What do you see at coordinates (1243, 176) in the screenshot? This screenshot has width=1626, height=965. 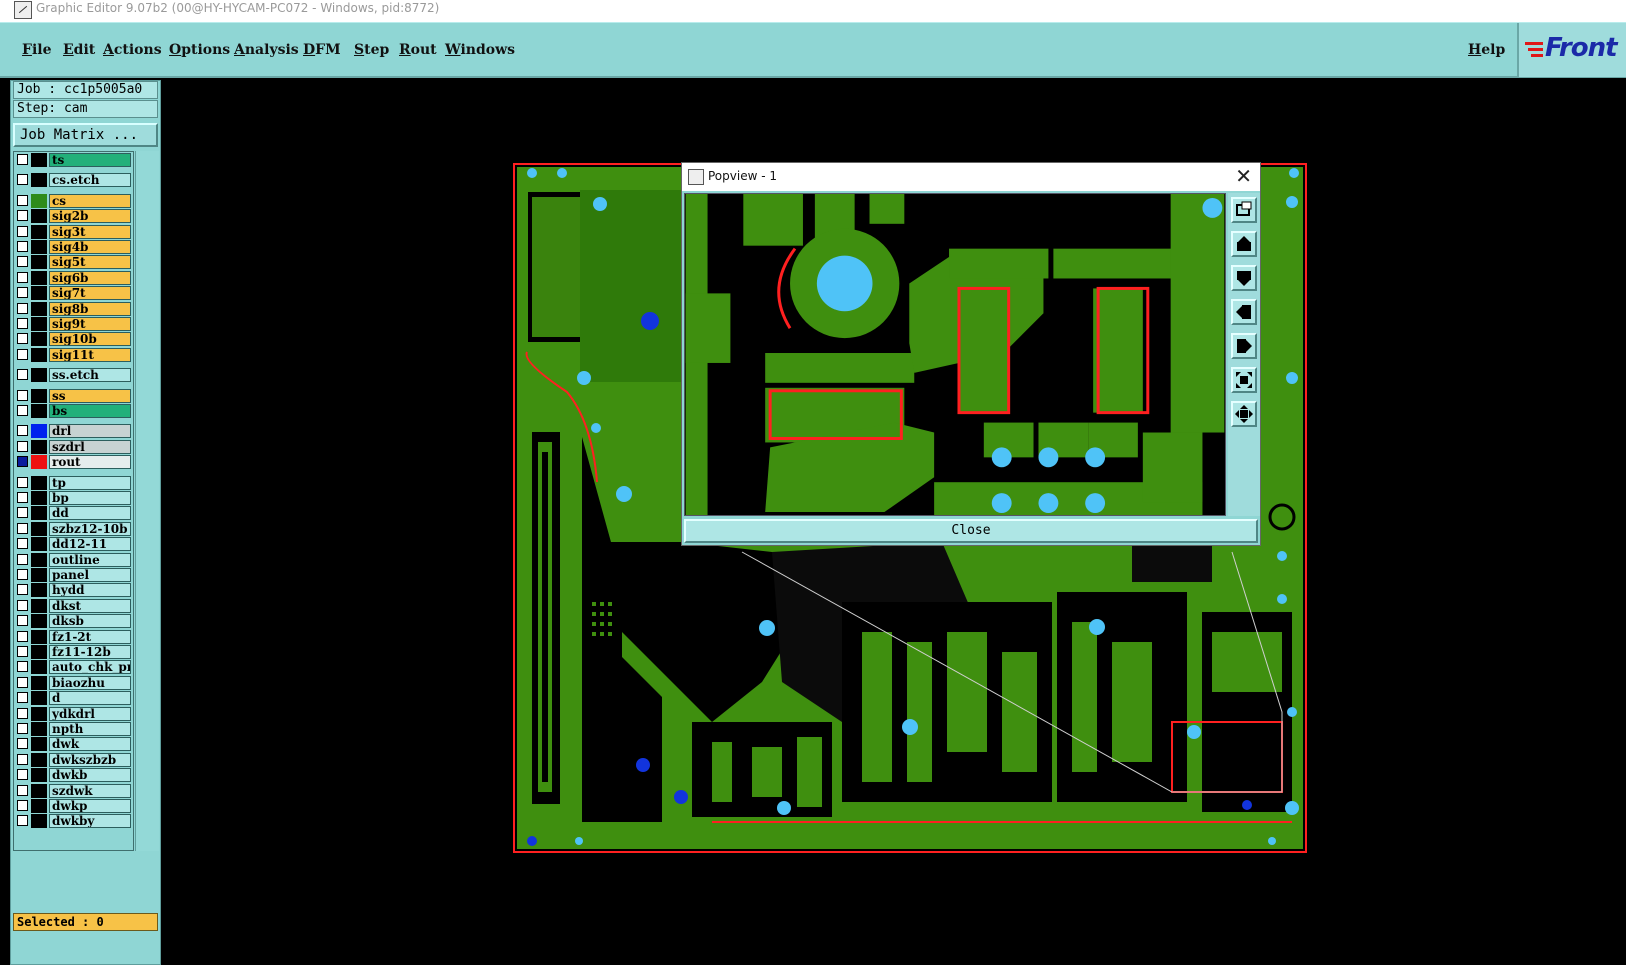 I see `close-icon: ✕` at bounding box center [1243, 176].